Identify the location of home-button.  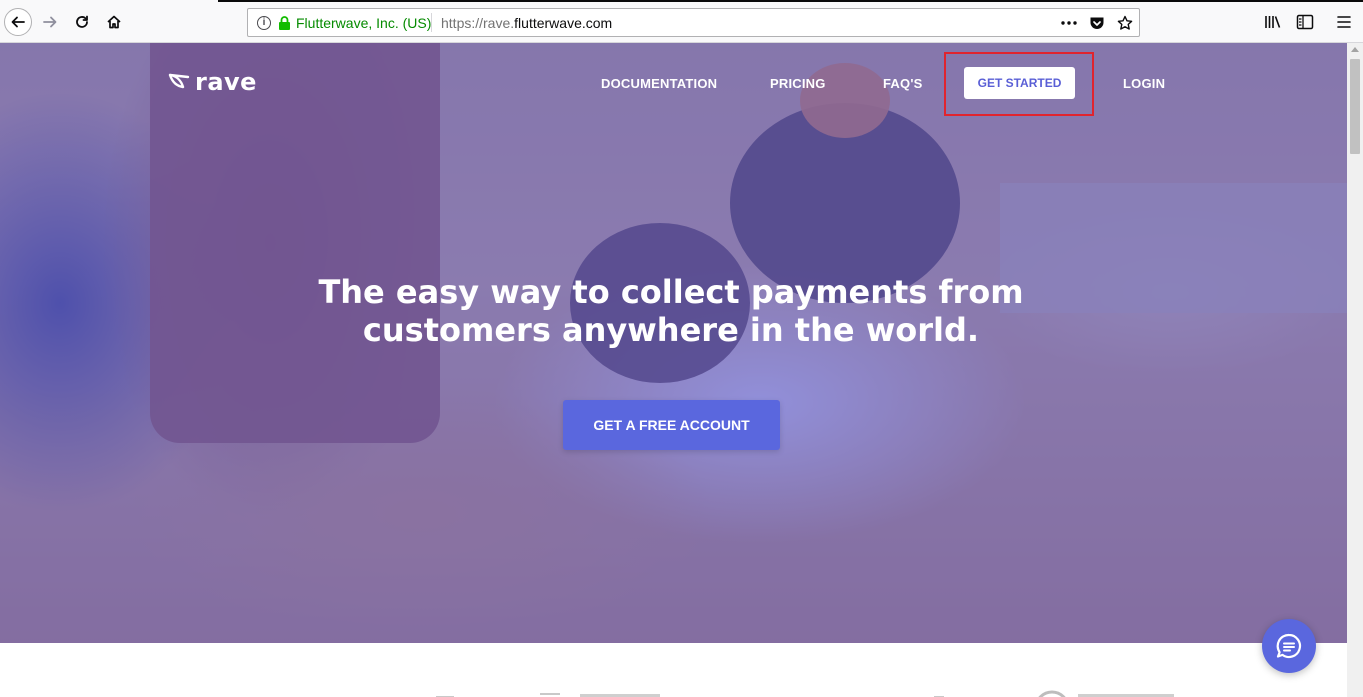
(114, 22).